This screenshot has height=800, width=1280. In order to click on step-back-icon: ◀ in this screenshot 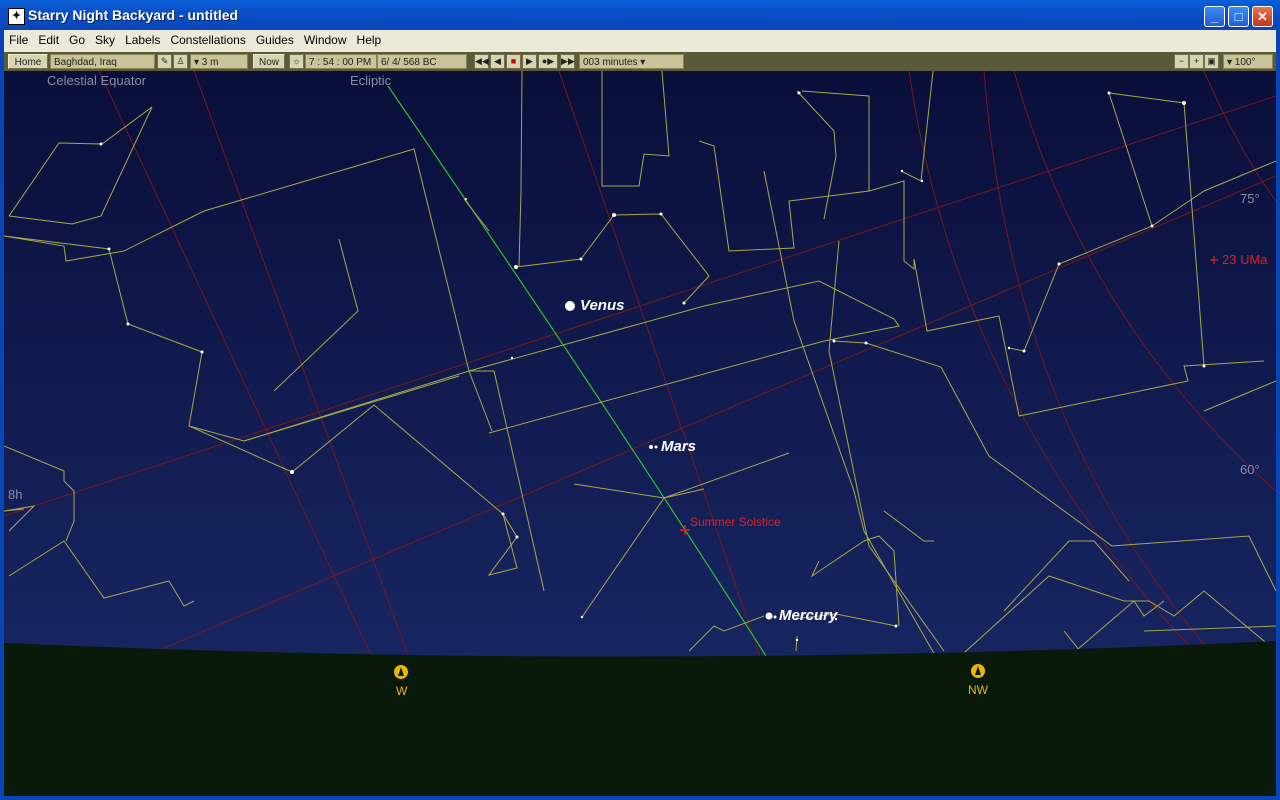, I will do `click(497, 61)`.